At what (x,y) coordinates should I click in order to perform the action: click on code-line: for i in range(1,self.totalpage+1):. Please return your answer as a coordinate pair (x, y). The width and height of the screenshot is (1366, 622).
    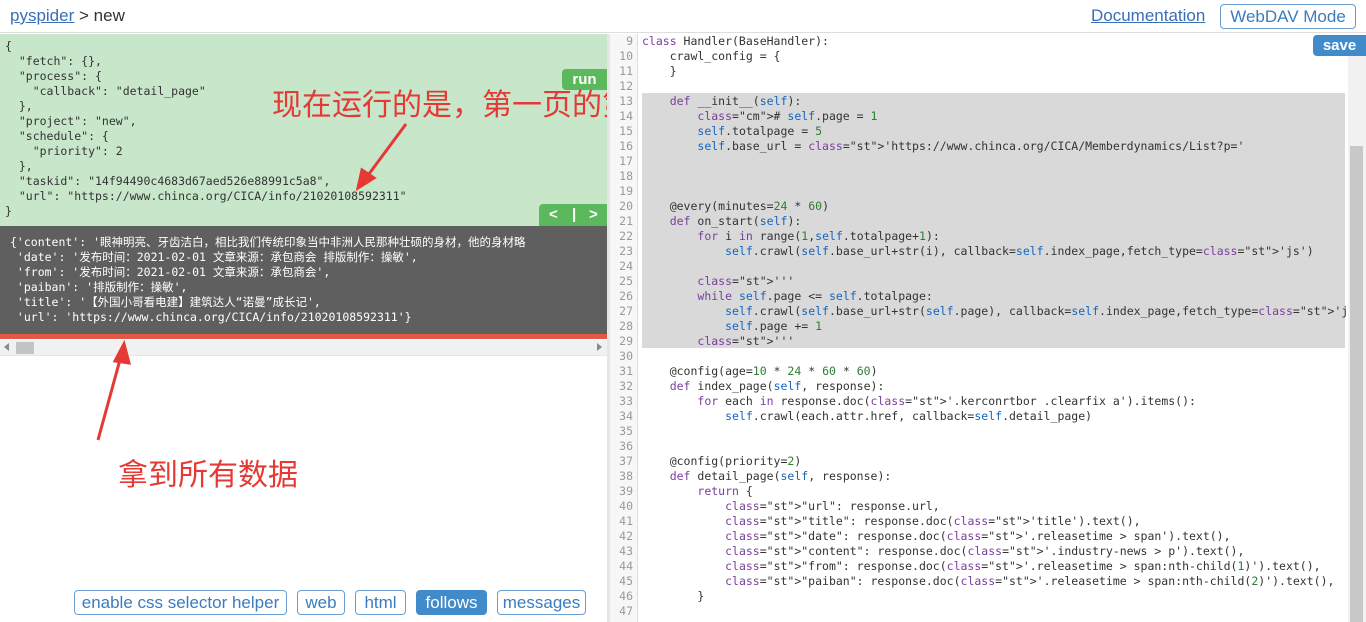
    Looking at the image, I should click on (818, 236).